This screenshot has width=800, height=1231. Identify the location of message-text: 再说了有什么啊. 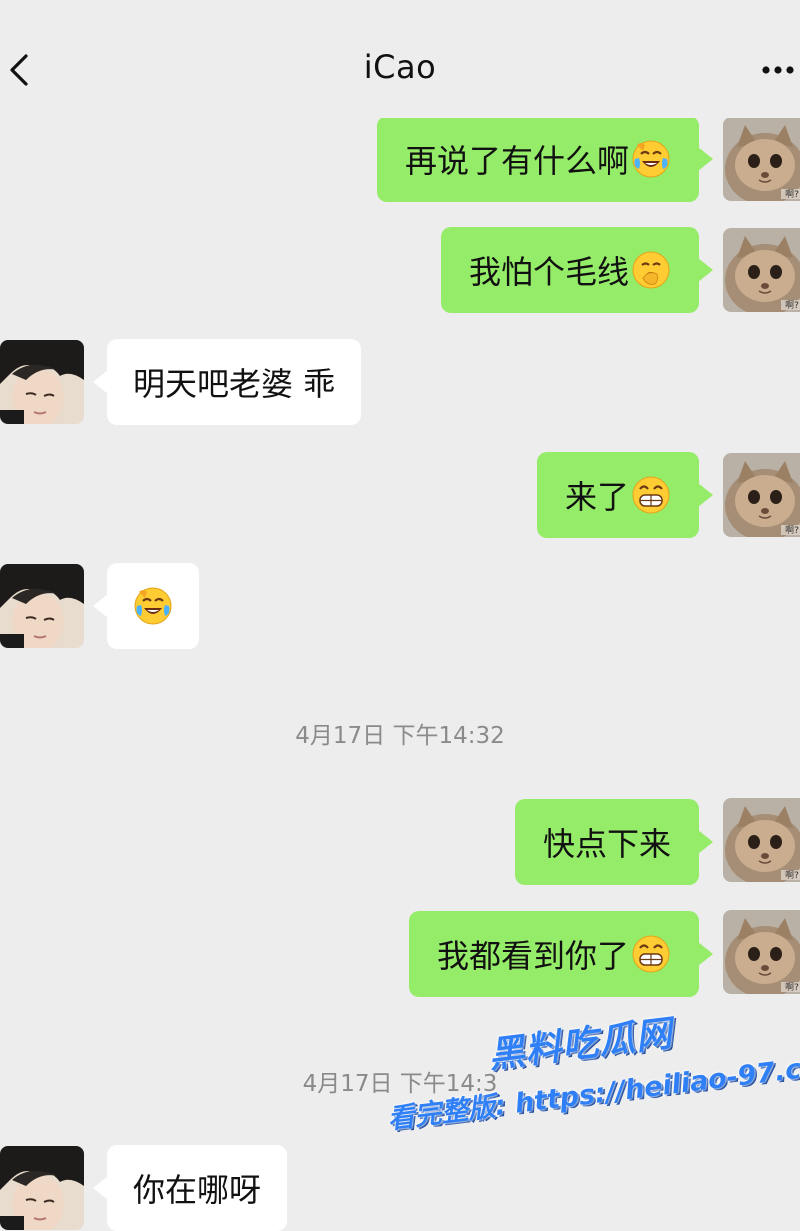
(516, 161).